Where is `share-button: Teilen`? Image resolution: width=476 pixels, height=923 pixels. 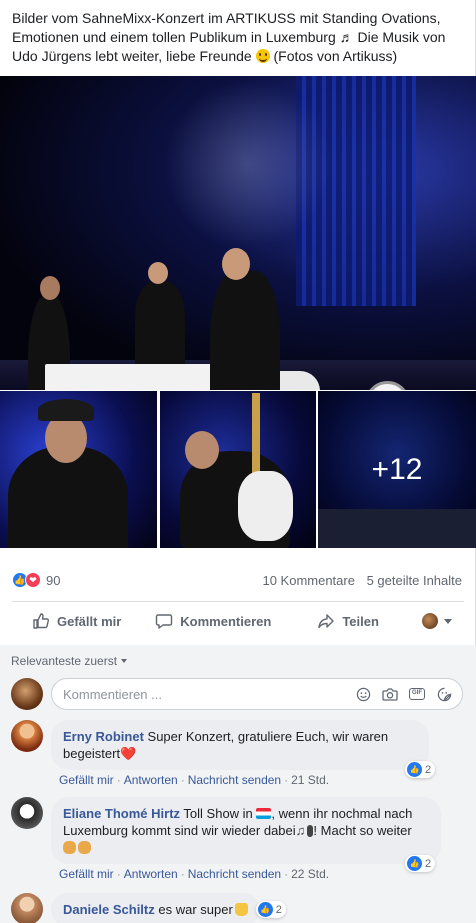 share-button: Teilen is located at coordinates (348, 621).